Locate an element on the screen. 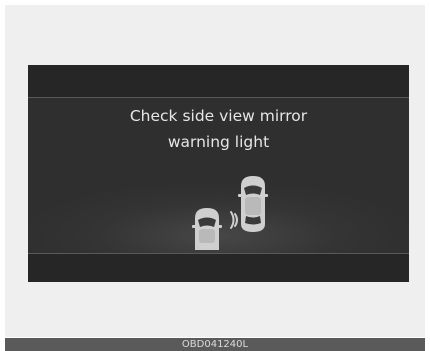 This screenshot has height=351, width=430. rear-car-icon is located at coordinates (207, 229).